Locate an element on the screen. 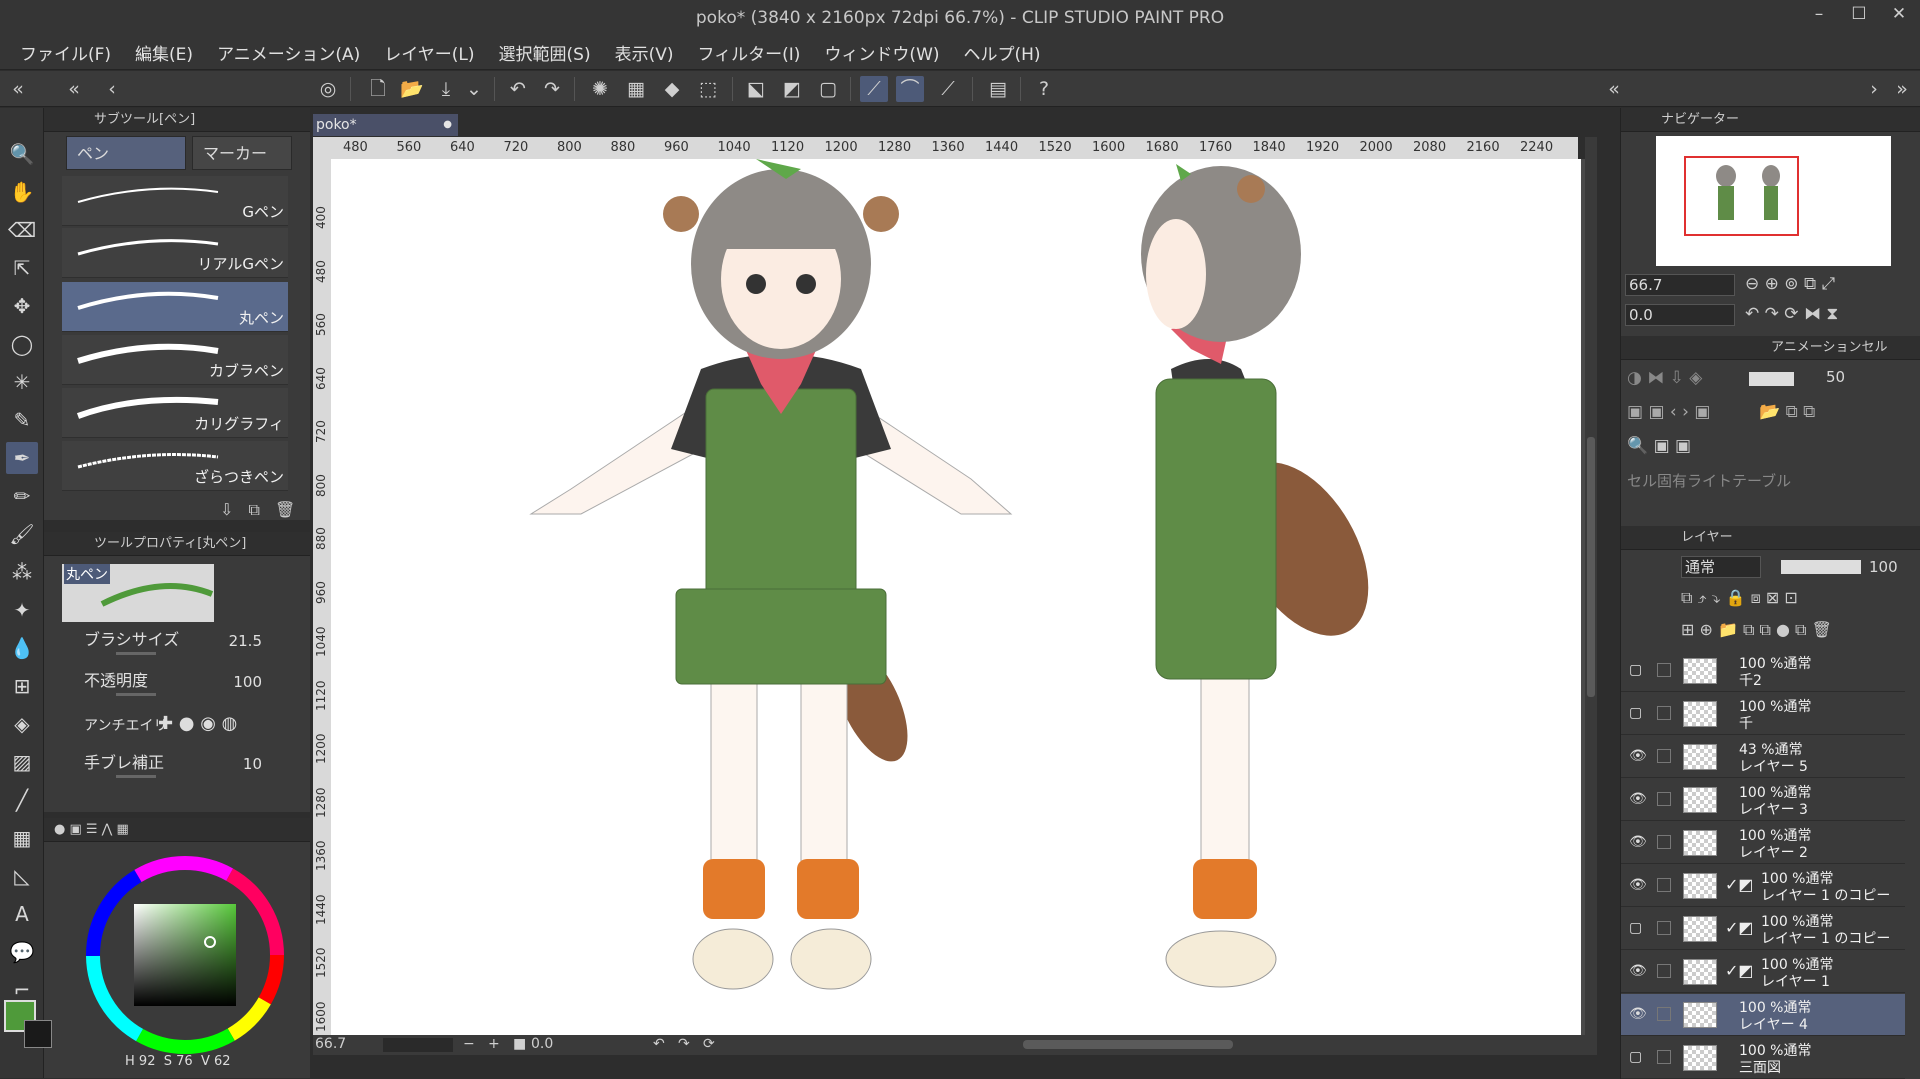 The width and height of the screenshot is (1920, 1079). ruler-tool-icon: ◺ is located at coordinates (22, 876).